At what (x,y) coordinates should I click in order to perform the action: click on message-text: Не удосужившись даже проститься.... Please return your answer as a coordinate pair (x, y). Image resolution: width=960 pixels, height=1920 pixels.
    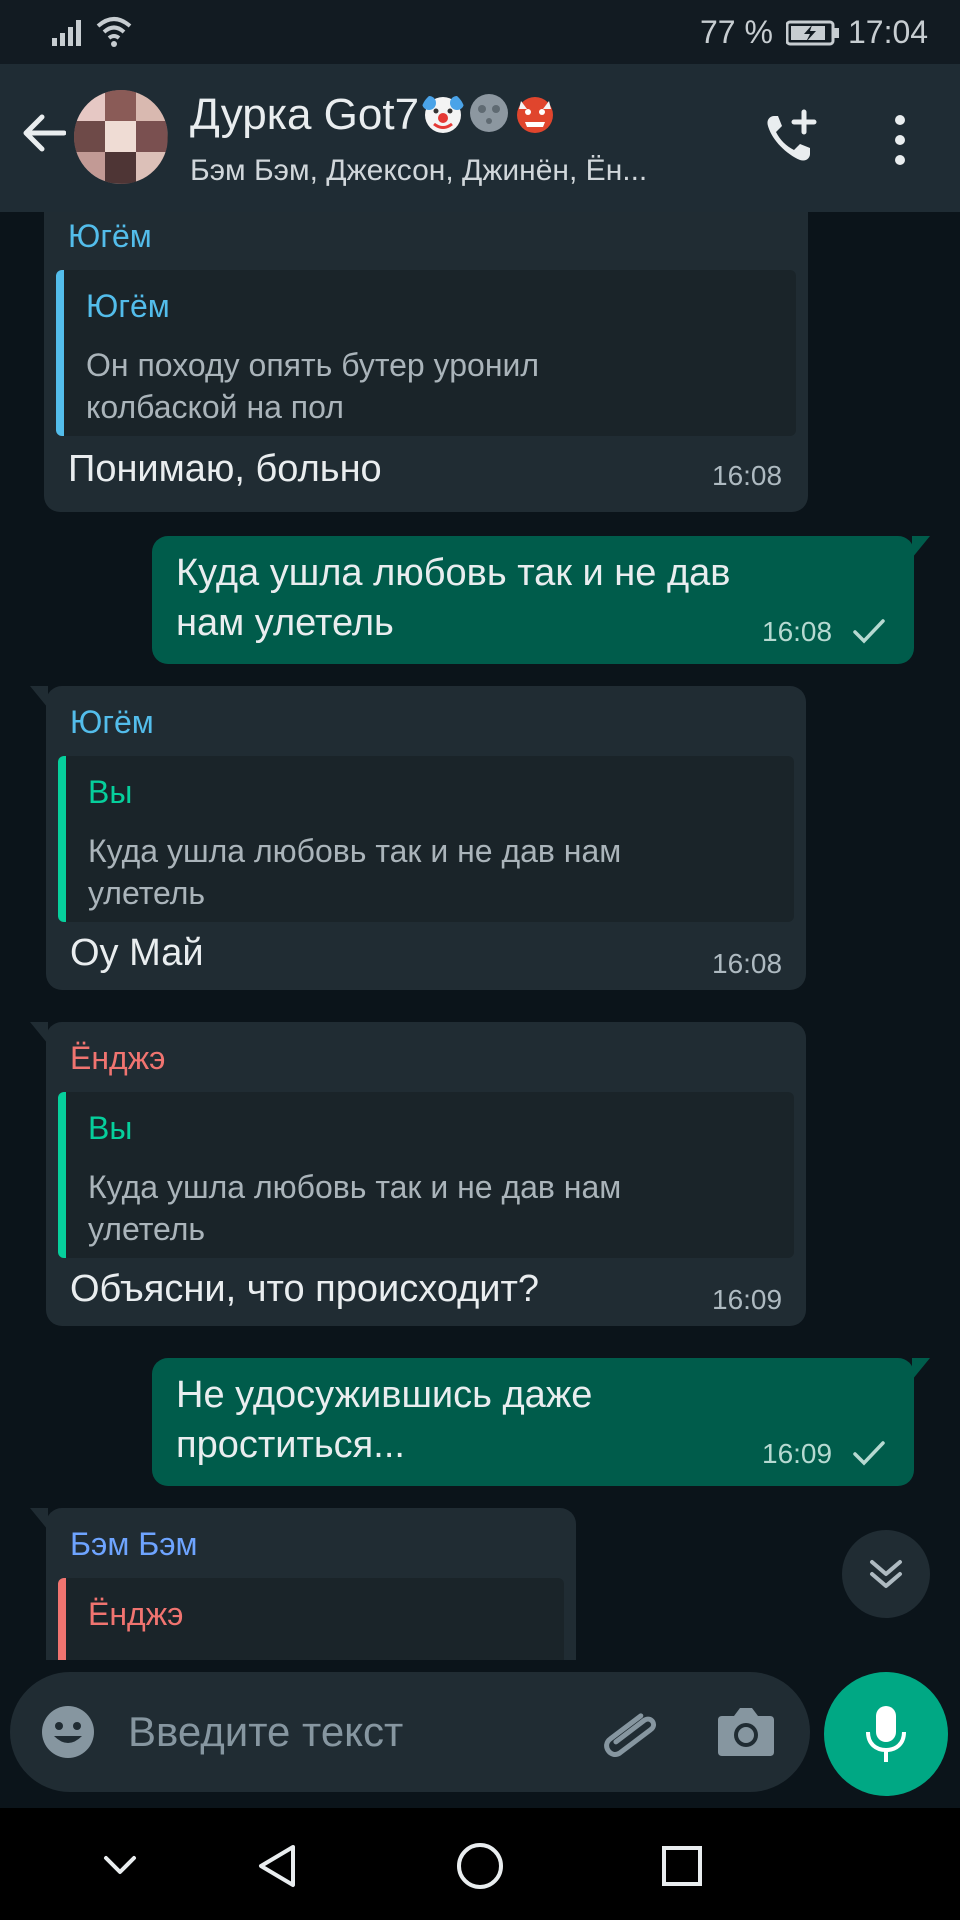
    Looking at the image, I should click on (384, 1420).